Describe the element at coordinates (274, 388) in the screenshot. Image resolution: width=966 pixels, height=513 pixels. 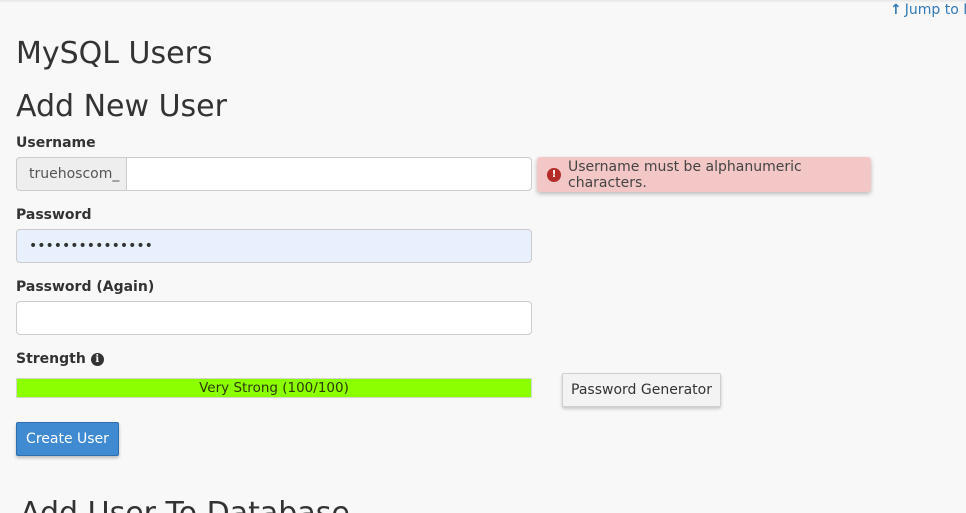
I see `strength-meter: Very Strong (100/100)` at that location.